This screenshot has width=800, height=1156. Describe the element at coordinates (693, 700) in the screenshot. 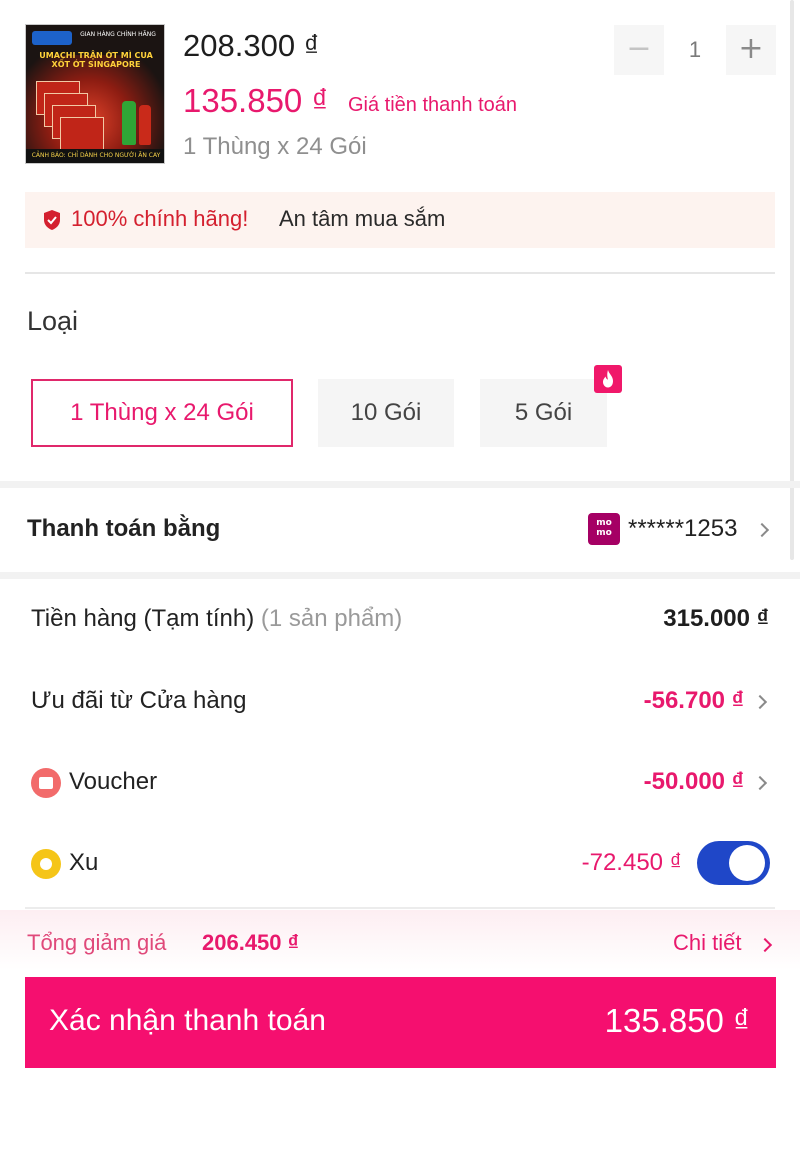

I see `shop-discount-value: -56.700 ₫` at that location.